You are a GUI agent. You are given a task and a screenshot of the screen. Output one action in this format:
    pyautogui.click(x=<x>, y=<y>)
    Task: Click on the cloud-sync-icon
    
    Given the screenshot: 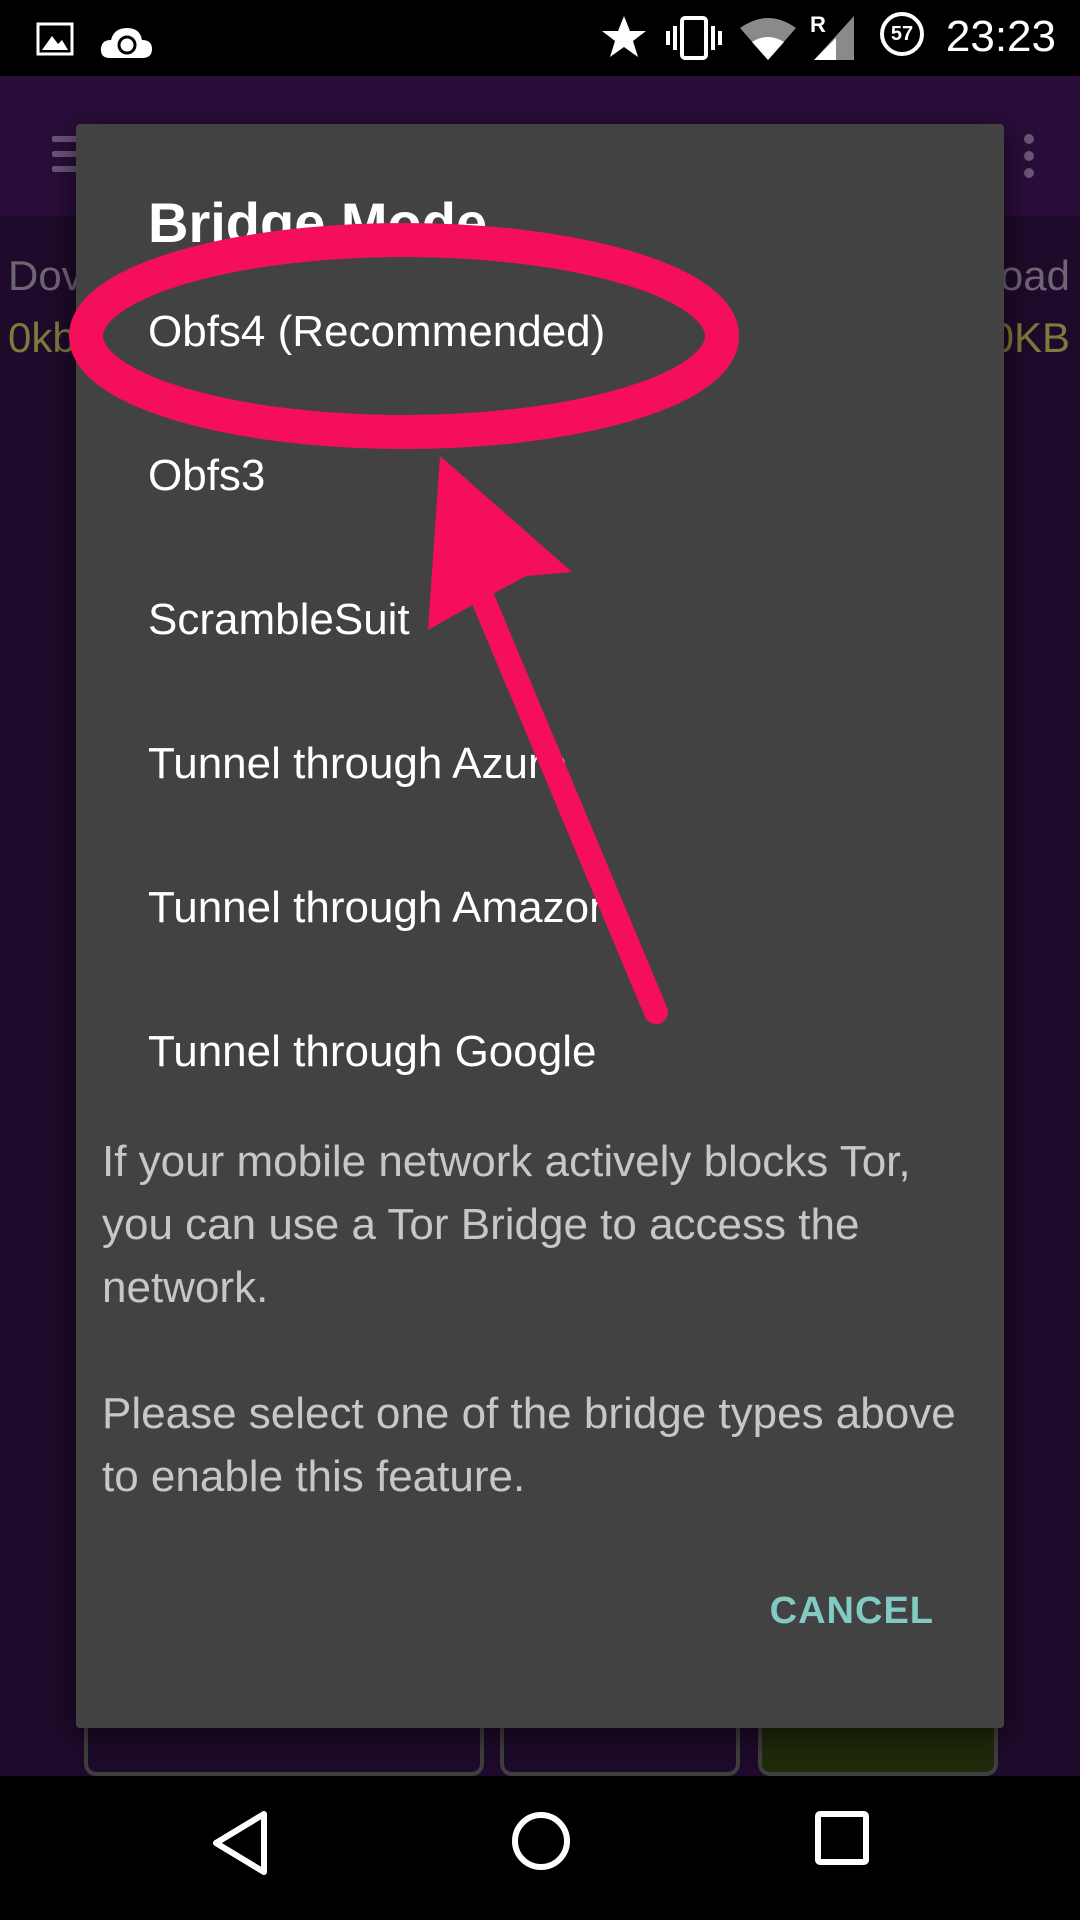 What is the action you would take?
    pyautogui.click(x=126, y=43)
    